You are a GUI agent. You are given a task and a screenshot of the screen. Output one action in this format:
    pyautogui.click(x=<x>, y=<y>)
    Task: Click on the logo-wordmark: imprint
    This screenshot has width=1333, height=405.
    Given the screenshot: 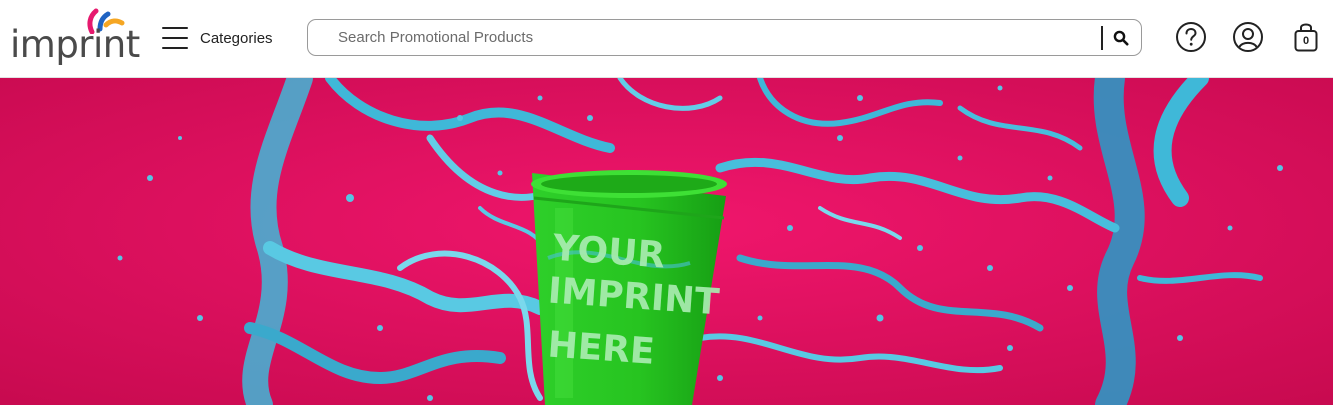 What is the action you would take?
    pyautogui.click(x=75, y=44)
    